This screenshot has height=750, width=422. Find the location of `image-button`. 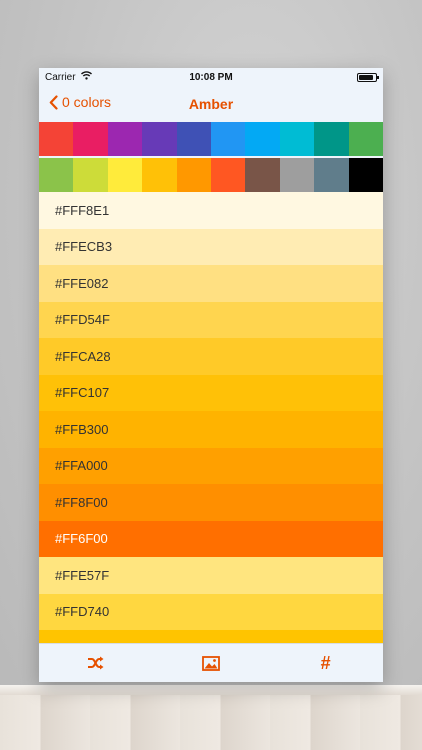

image-button is located at coordinates (211, 663).